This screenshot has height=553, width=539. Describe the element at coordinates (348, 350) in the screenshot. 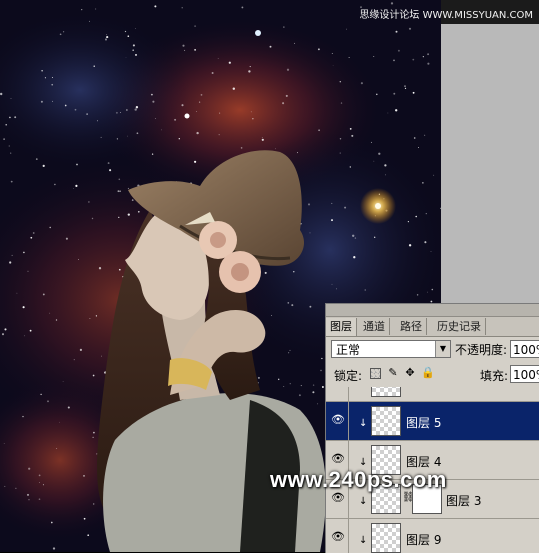

I see `blend-mode-value: 正常` at that location.